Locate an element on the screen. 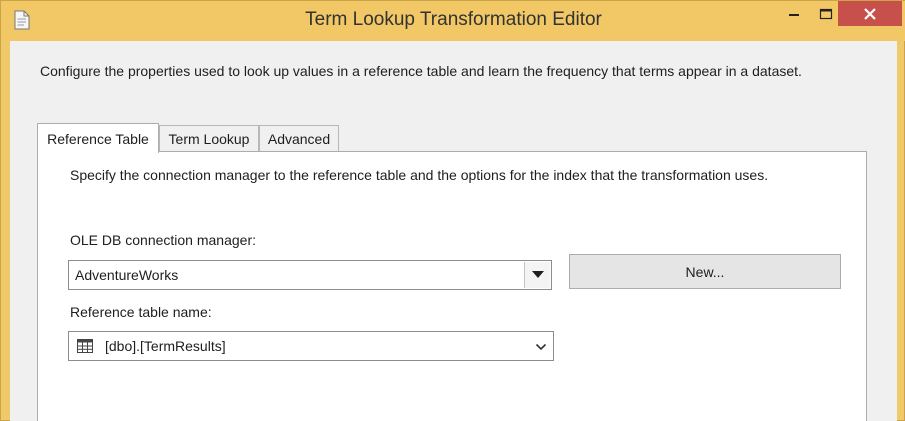 Image resolution: width=905 pixels, height=421 pixels. reference-table-label: Reference table name: is located at coordinates (141, 312).